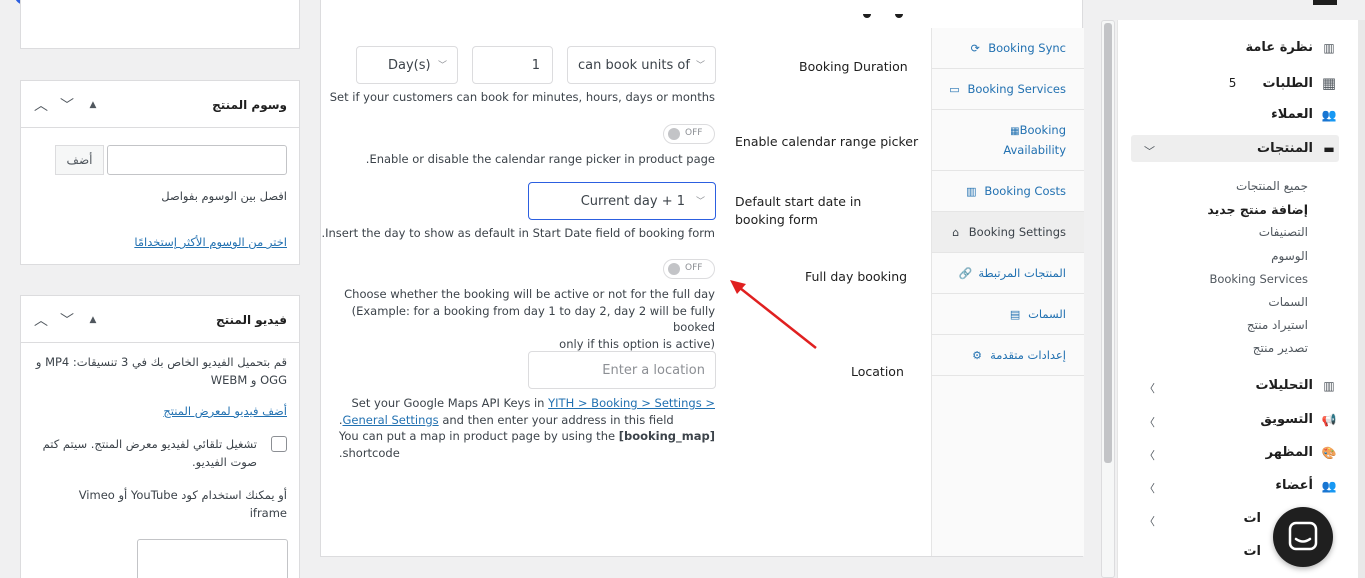 The height and width of the screenshot is (578, 1365). I want to click on tag-input, so click(197, 160).